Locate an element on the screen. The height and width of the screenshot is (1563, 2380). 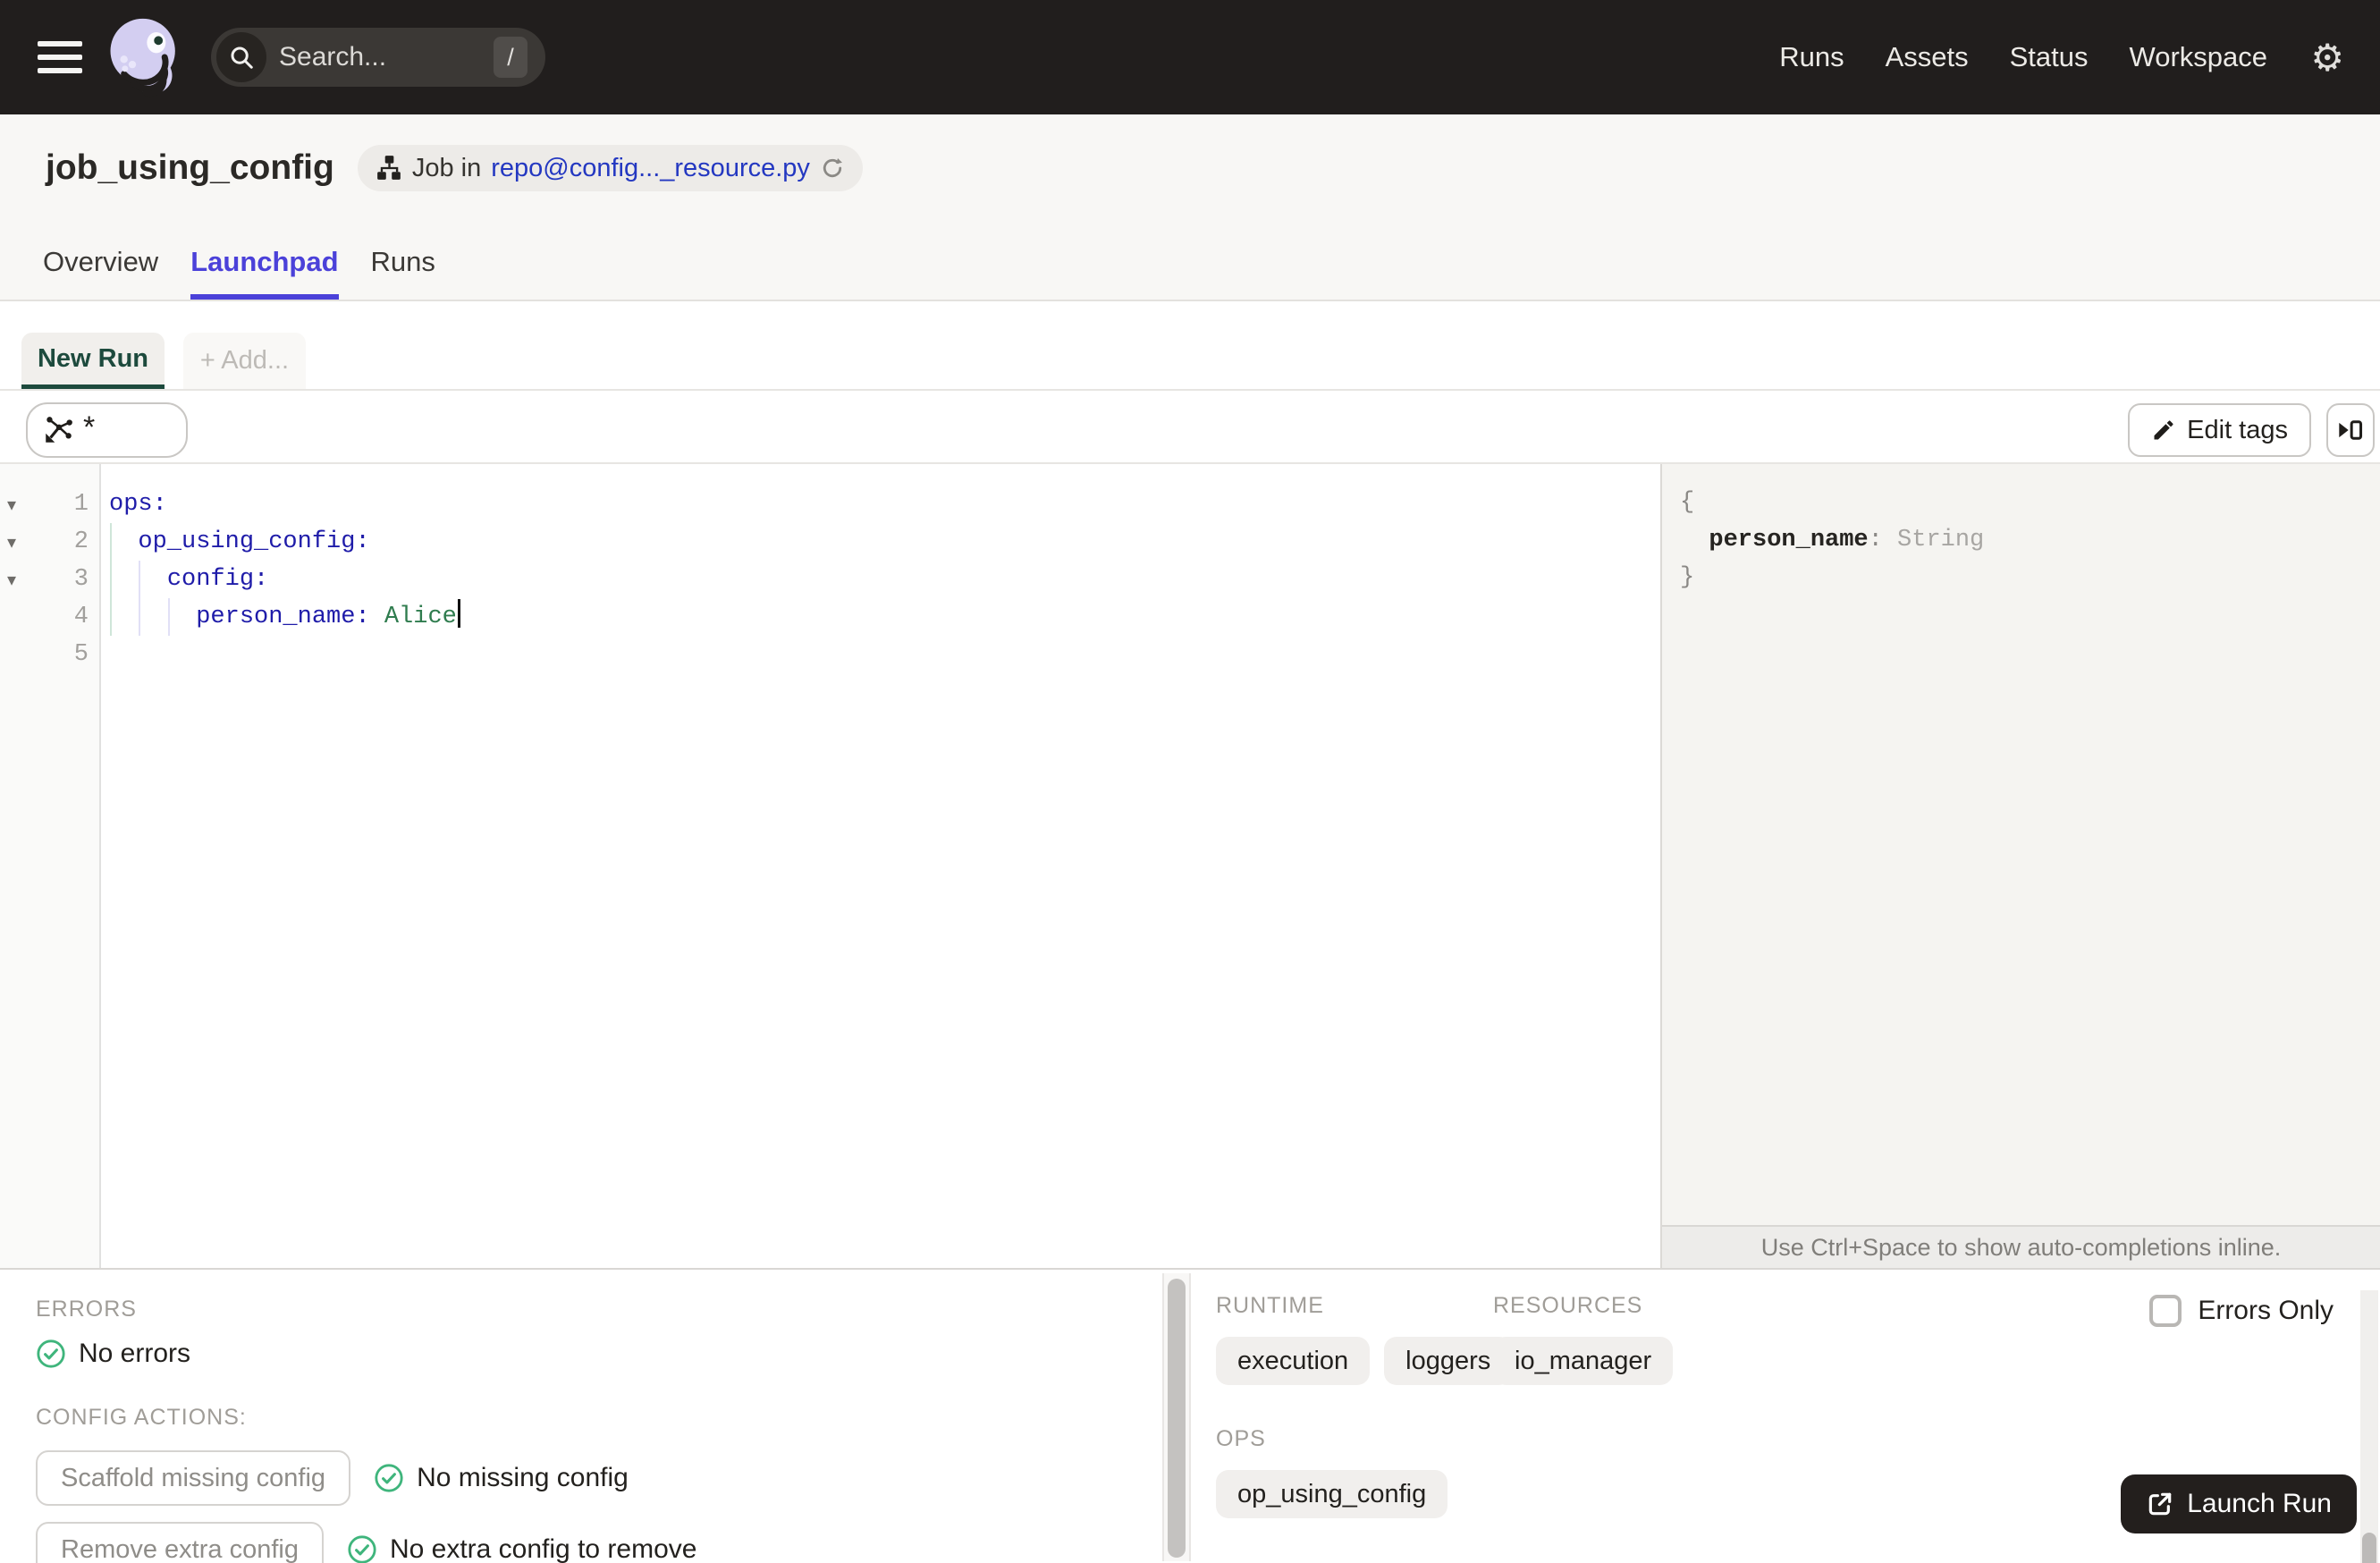
edit-tags-button: Edit tags is located at coordinates (2219, 430).